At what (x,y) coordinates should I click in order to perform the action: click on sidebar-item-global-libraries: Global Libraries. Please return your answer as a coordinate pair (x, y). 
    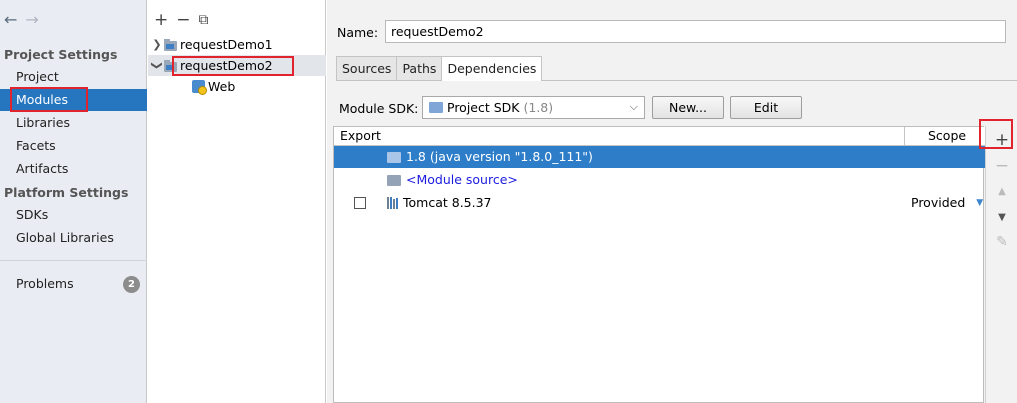
    Looking at the image, I should click on (73, 238).